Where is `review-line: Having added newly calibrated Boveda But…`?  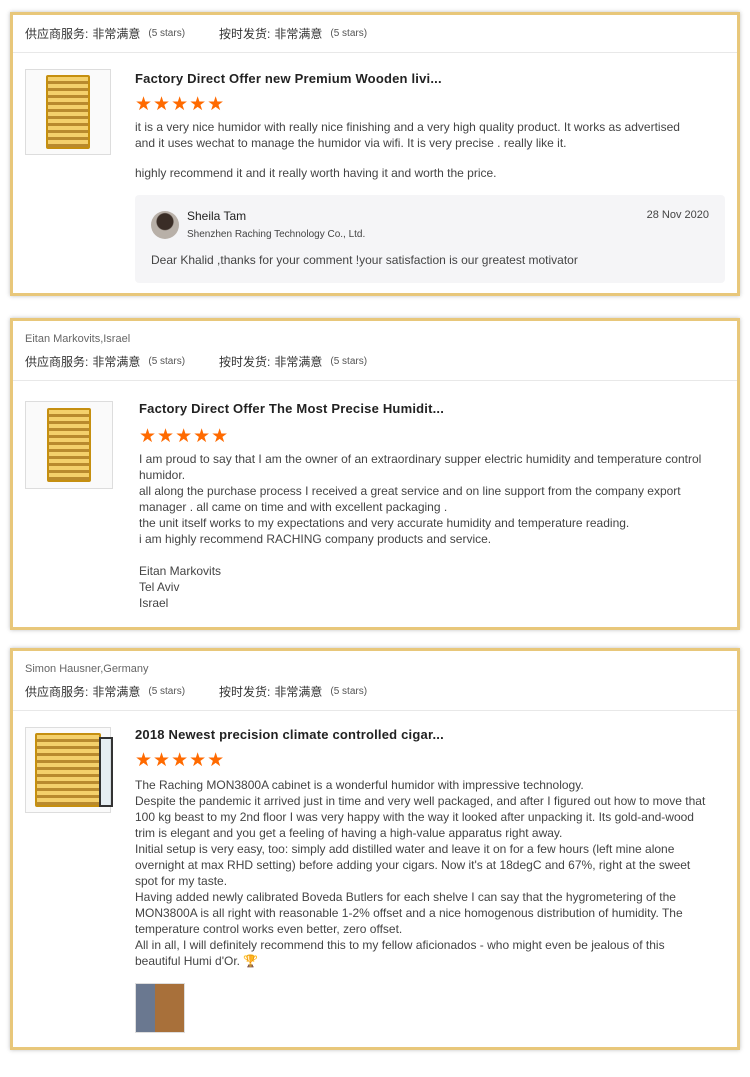
review-line: Having added newly calibrated Boveda But… is located at coordinates (409, 913).